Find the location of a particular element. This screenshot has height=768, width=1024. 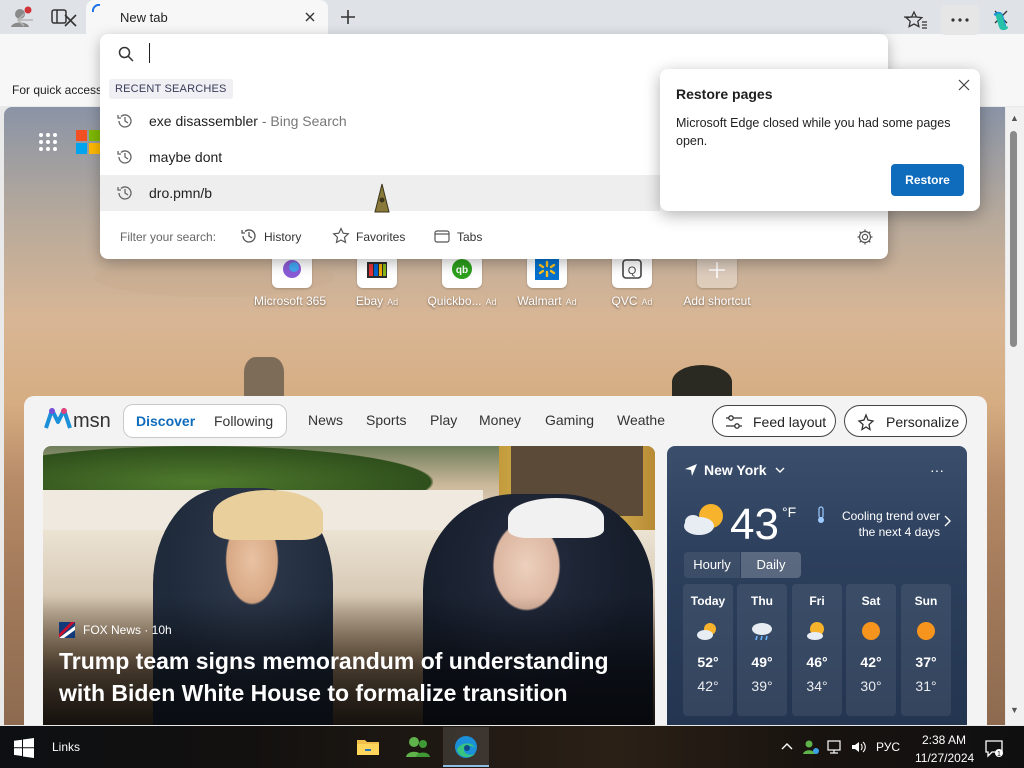

weather-location: New York is located at coordinates (734, 470).